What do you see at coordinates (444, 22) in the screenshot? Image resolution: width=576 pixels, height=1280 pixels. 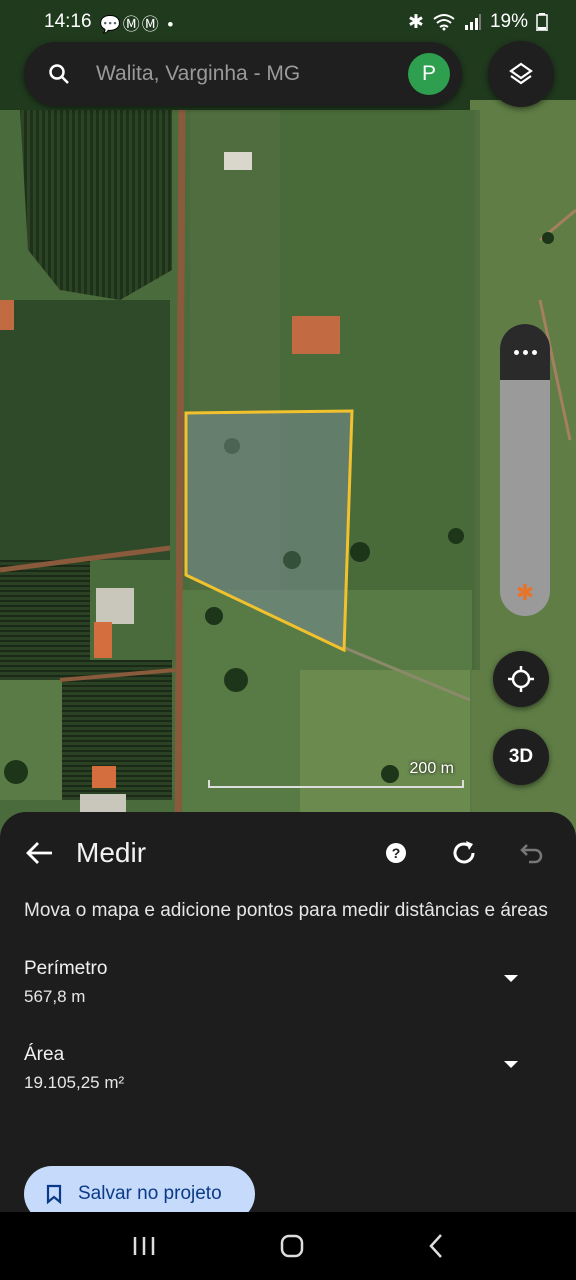 I see `wifi-icon` at bounding box center [444, 22].